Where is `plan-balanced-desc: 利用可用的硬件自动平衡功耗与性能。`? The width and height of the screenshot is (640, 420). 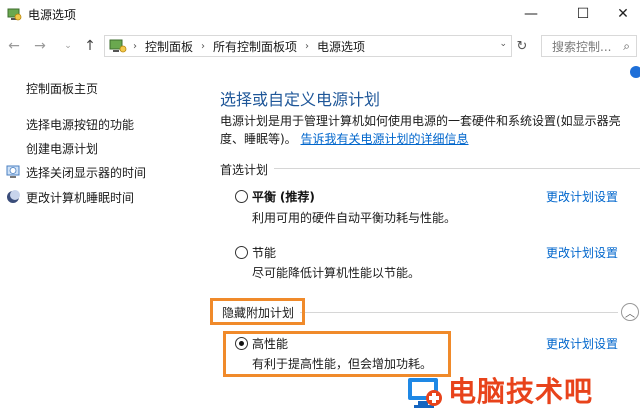 plan-balanced-desc: 利用可用的硬件自动平衡功耗与性能。 is located at coordinates (354, 218).